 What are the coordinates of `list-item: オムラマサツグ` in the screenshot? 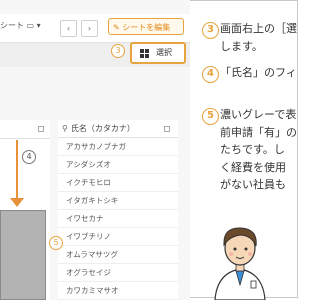 It's located at (118, 255).